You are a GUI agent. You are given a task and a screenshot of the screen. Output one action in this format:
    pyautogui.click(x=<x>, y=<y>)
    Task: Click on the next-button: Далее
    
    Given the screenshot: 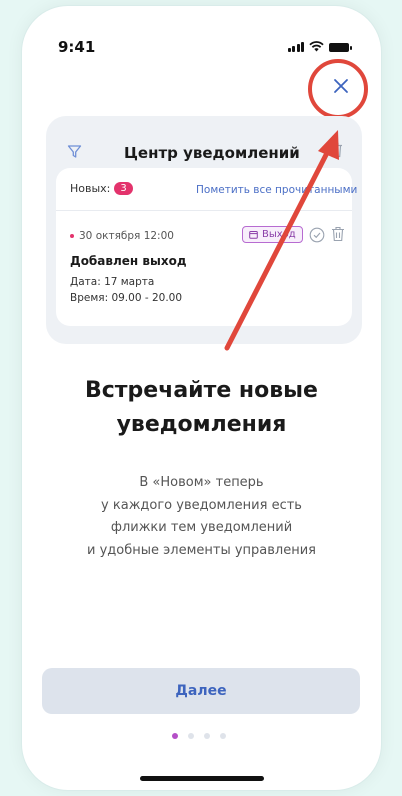 What is the action you would take?
    pyautogui.click(x=201, y=691)
    